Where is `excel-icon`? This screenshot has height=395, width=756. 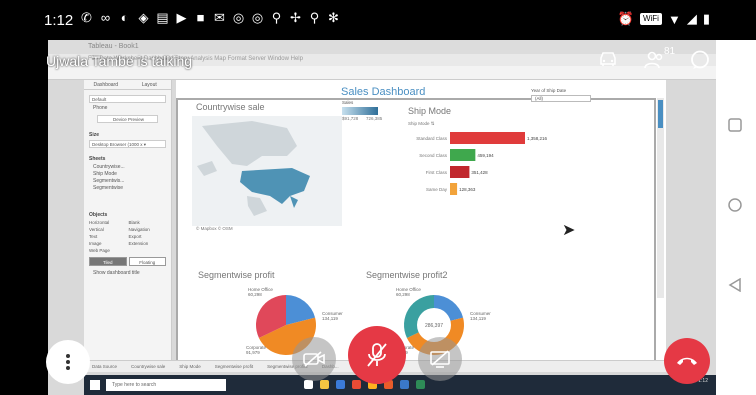 excel-icon is located at coordinates (420, 384).